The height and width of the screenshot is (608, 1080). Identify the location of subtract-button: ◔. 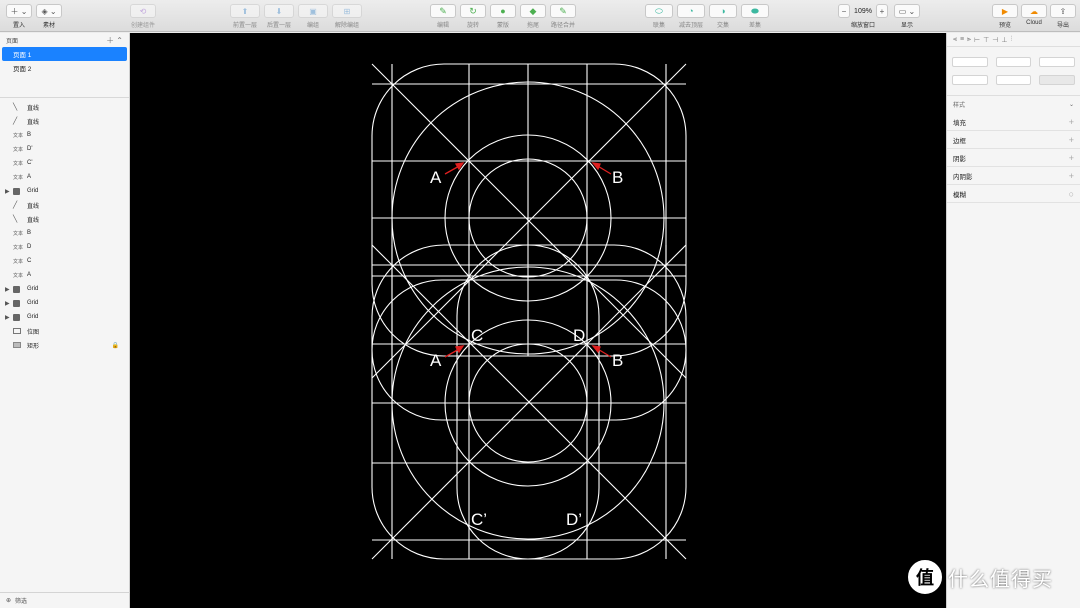
(691, 11).